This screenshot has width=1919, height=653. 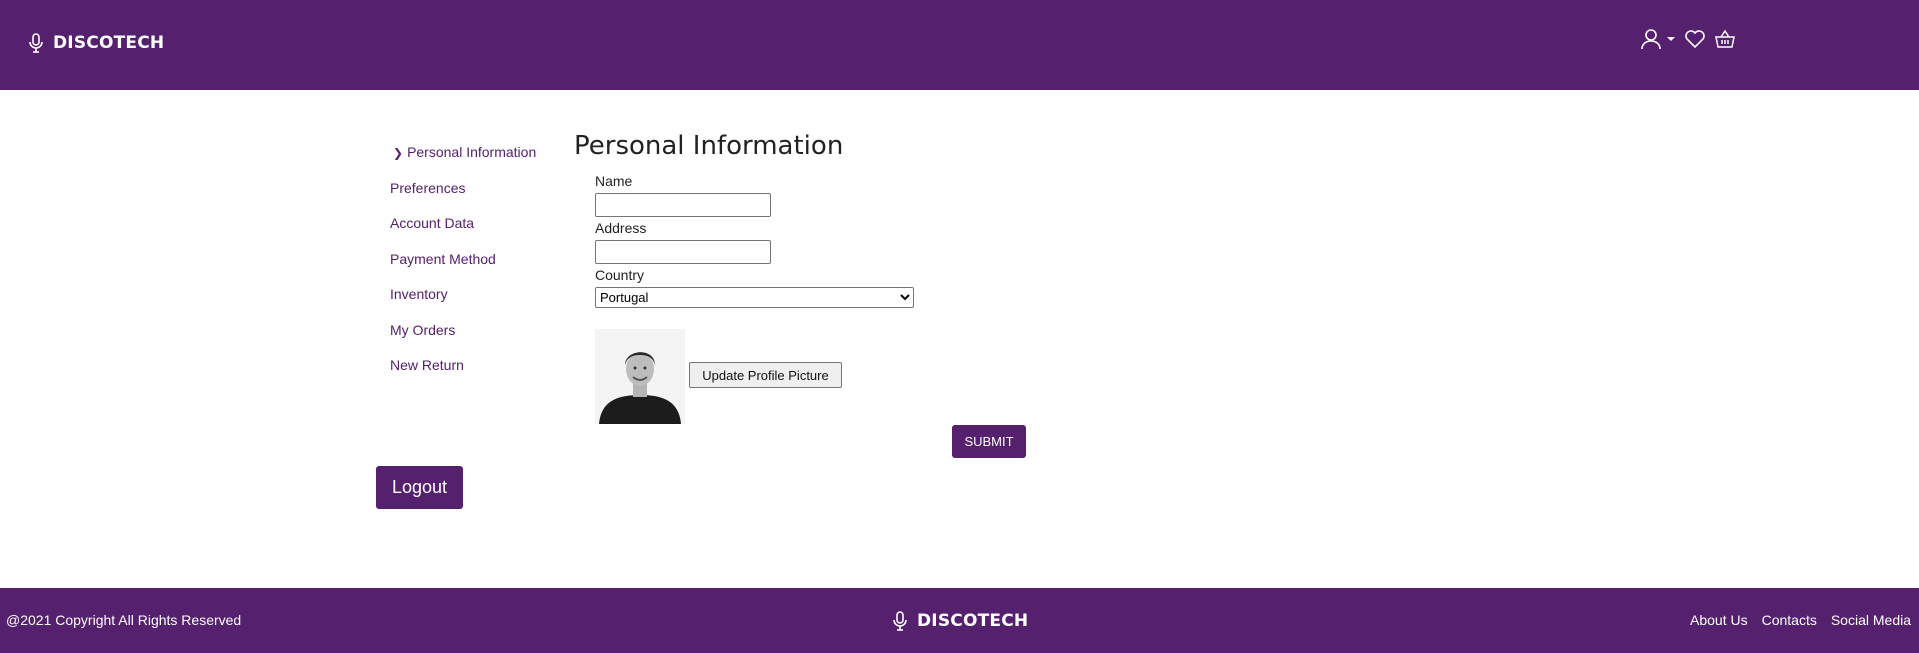 What do you see at coordinates (124, 620) in the screenshot?
I see `copyright-text: @2021 Copyright All Rights Reserved` at bounding box center [124, 620].